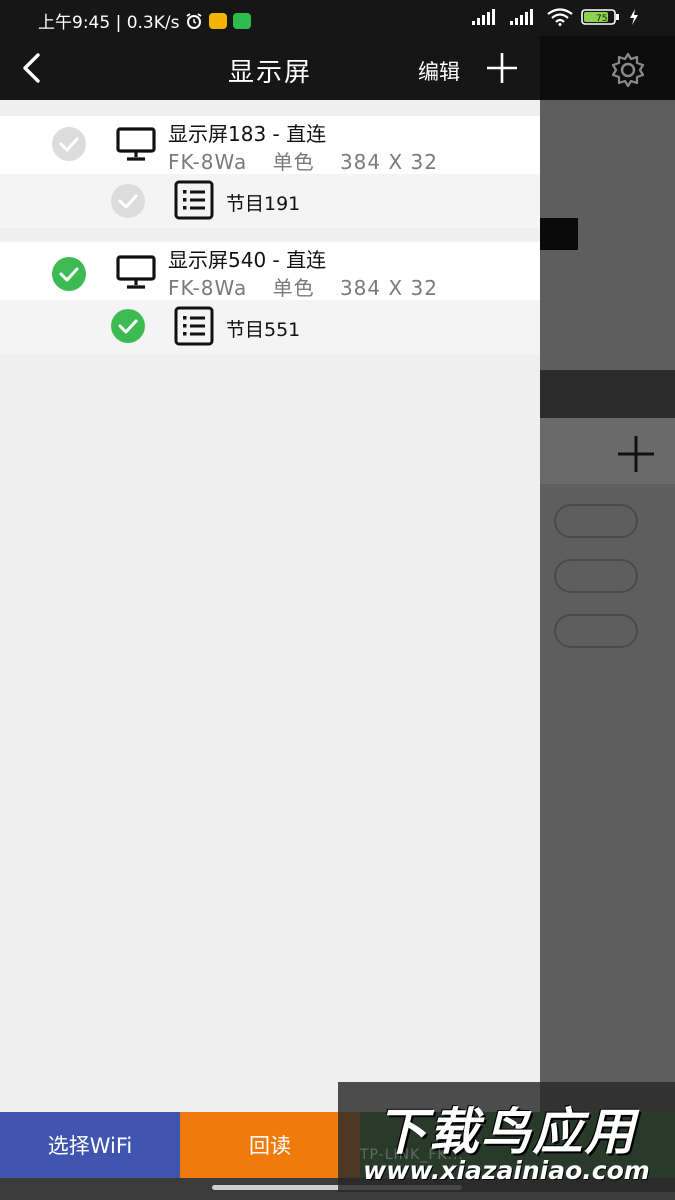 The width and height of the screenshot is (675, 1200). I want to click on wifi-icon, so click(560, 17).